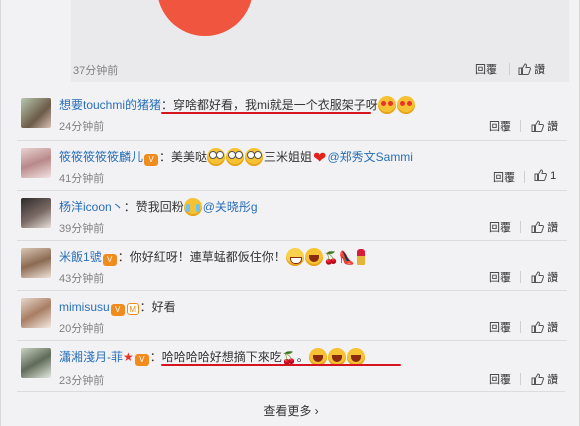 The image size is (580, 426). What do you see at coordinates (80, 257) in the screenshot?
I see `comment-username: 米飯1號` at bounding box center [80, 257].